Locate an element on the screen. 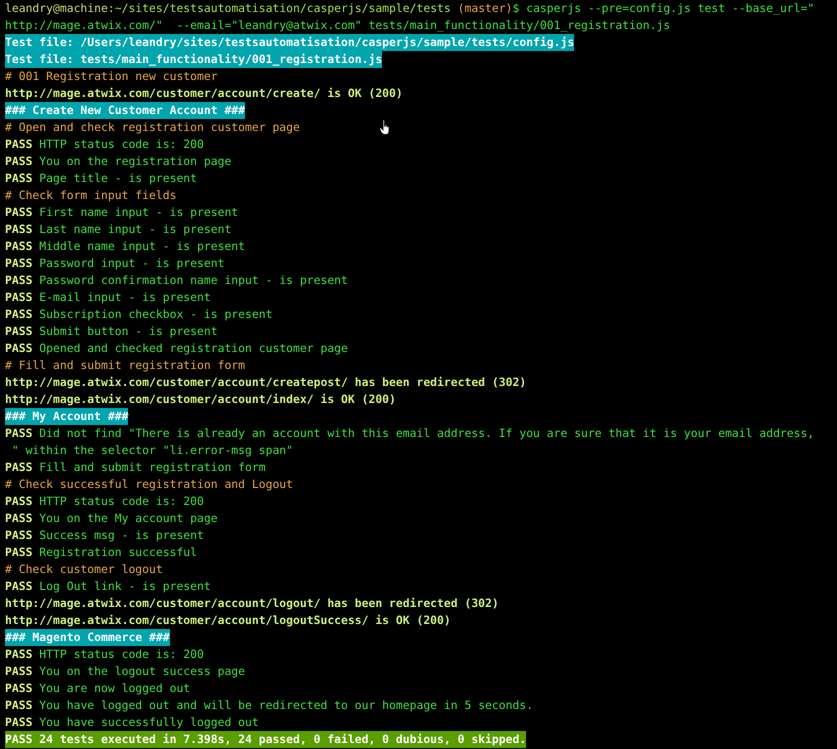 The height and width of the screenshot is (749, 837). comment-line: # 001 Registration new customer is located at coordinates (111, 76).